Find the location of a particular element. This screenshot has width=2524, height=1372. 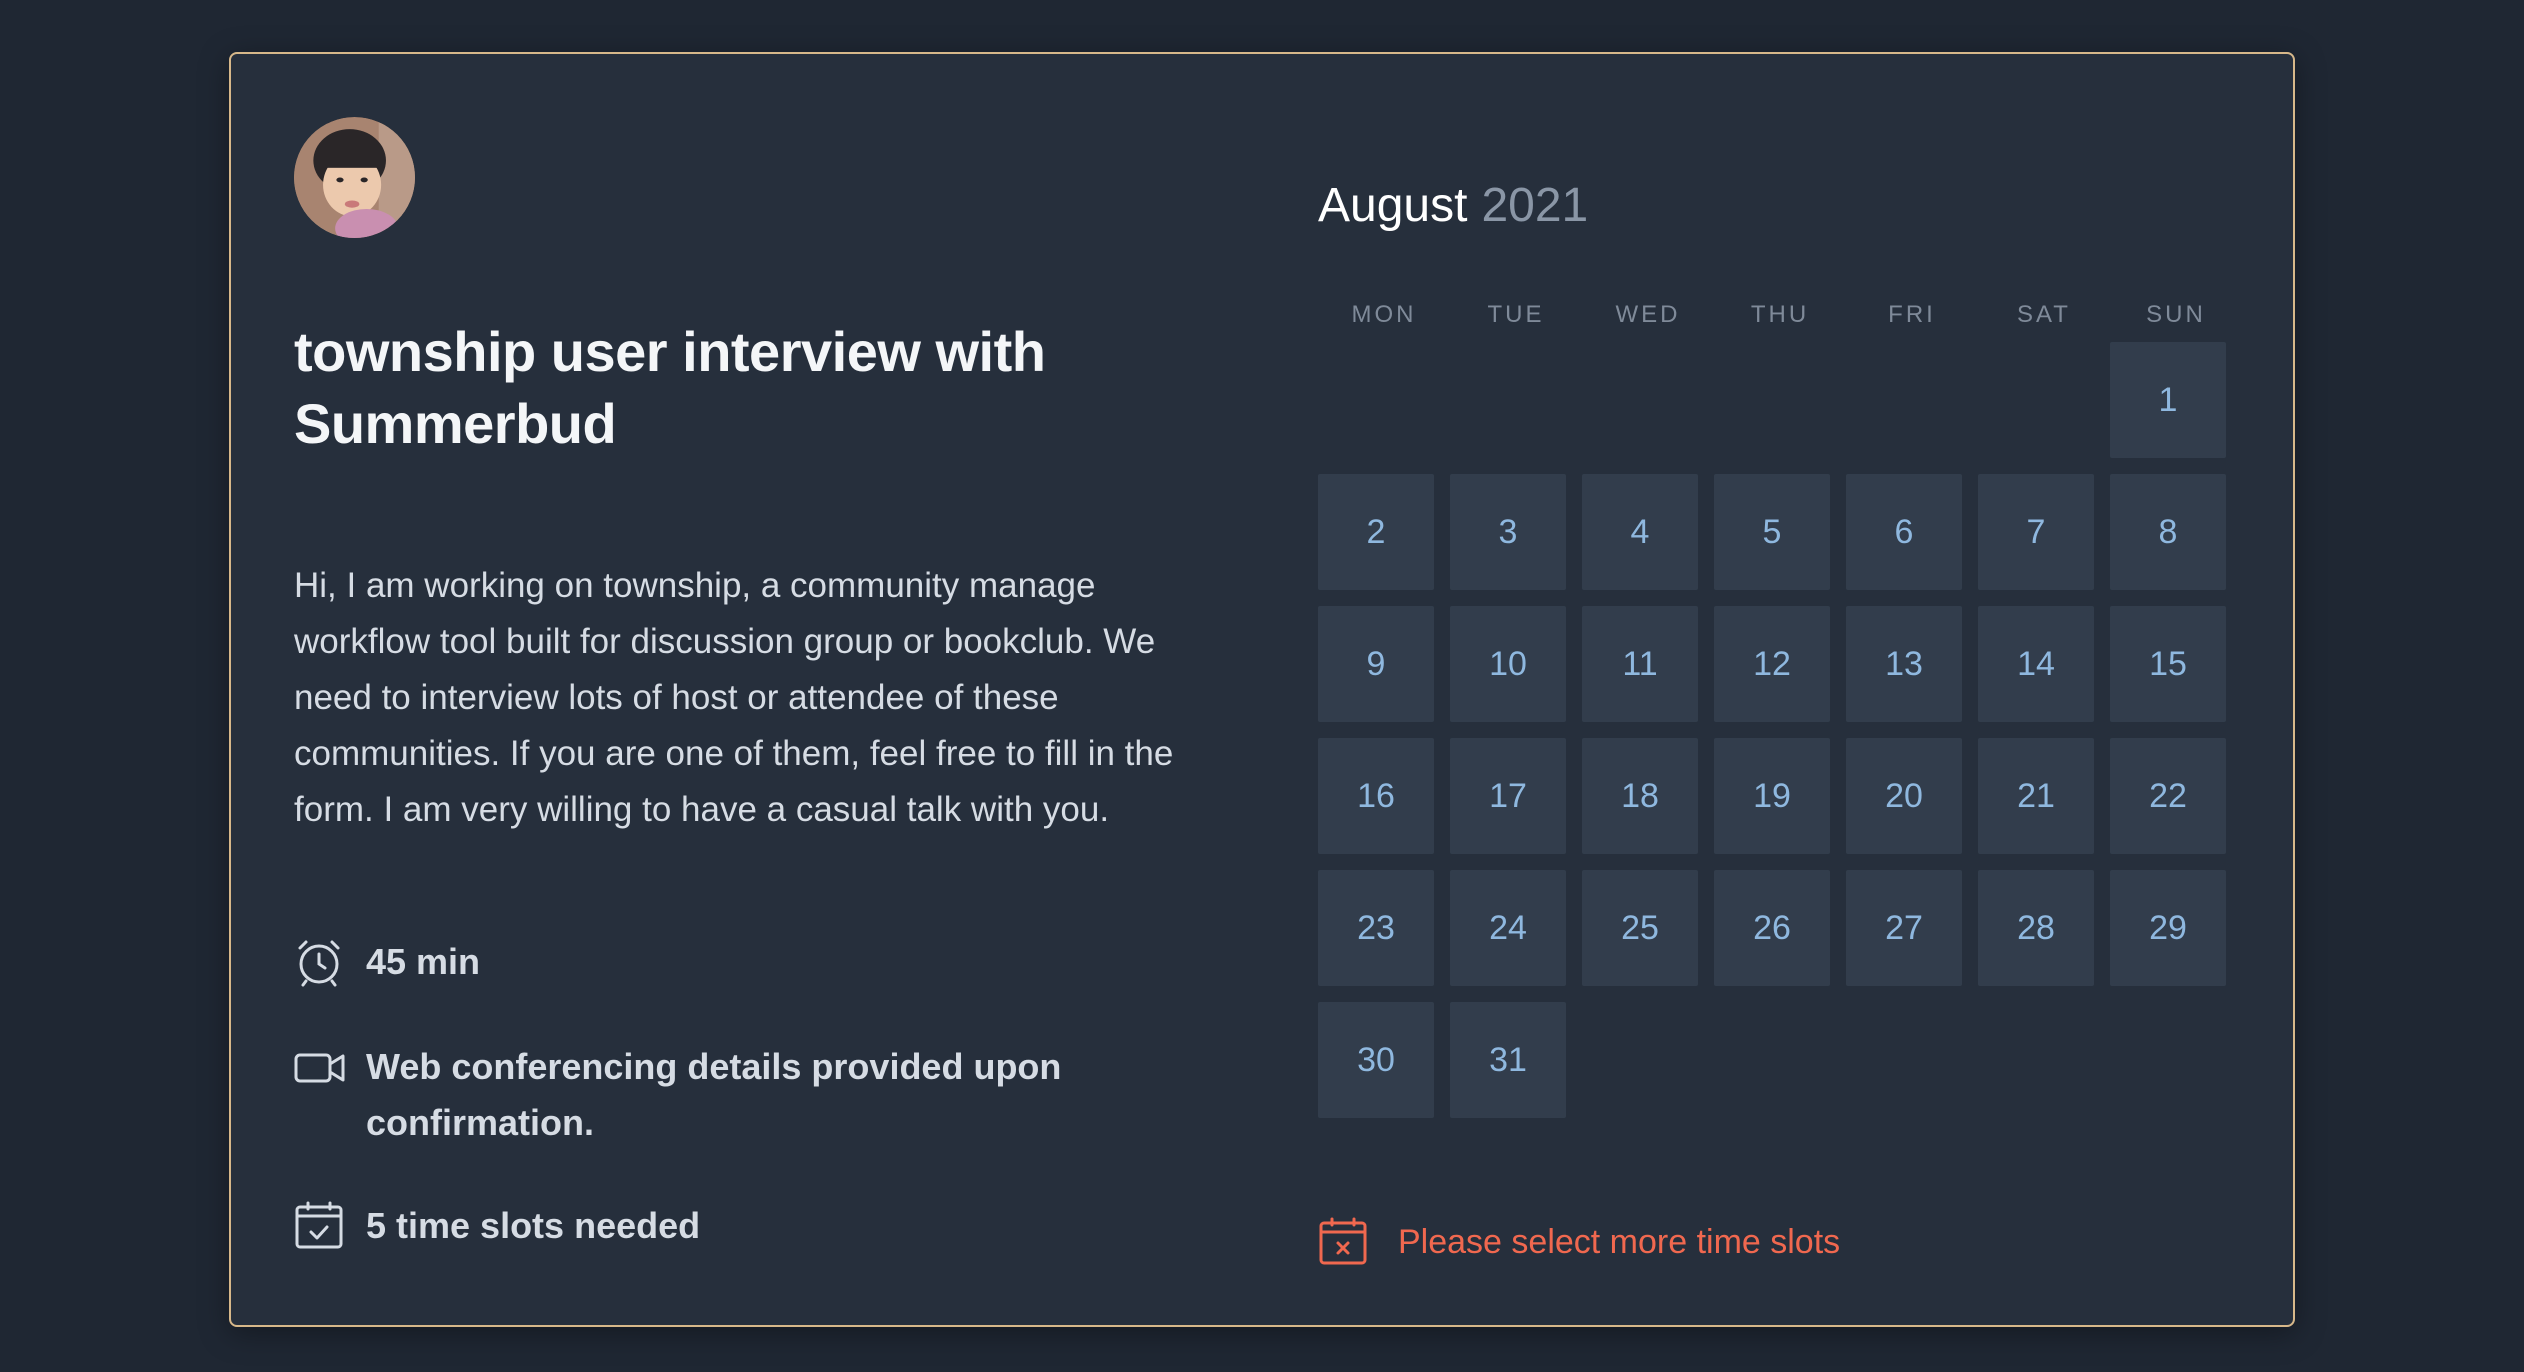

calendar-day-29: 29 is located at coordinates (2168, 928).